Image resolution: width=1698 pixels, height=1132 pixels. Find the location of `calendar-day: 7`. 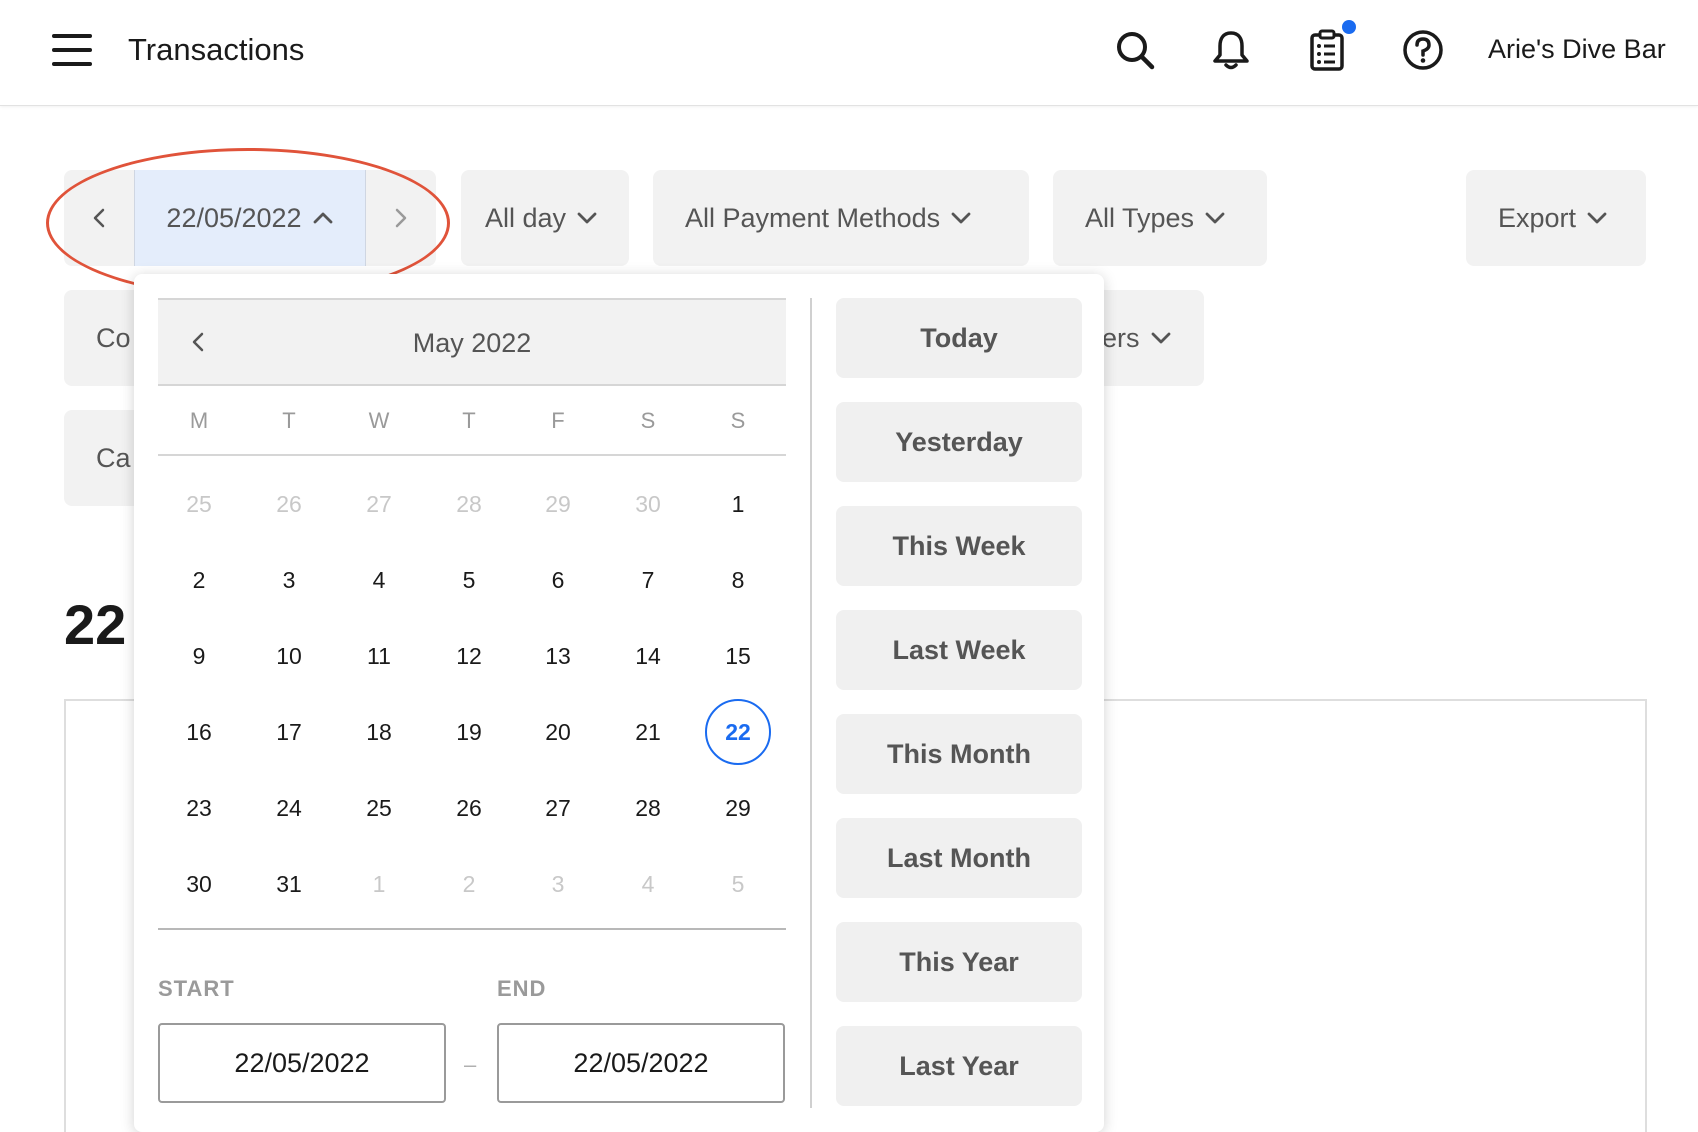

calendar-day: 7 is located at coordinates (648, 580).